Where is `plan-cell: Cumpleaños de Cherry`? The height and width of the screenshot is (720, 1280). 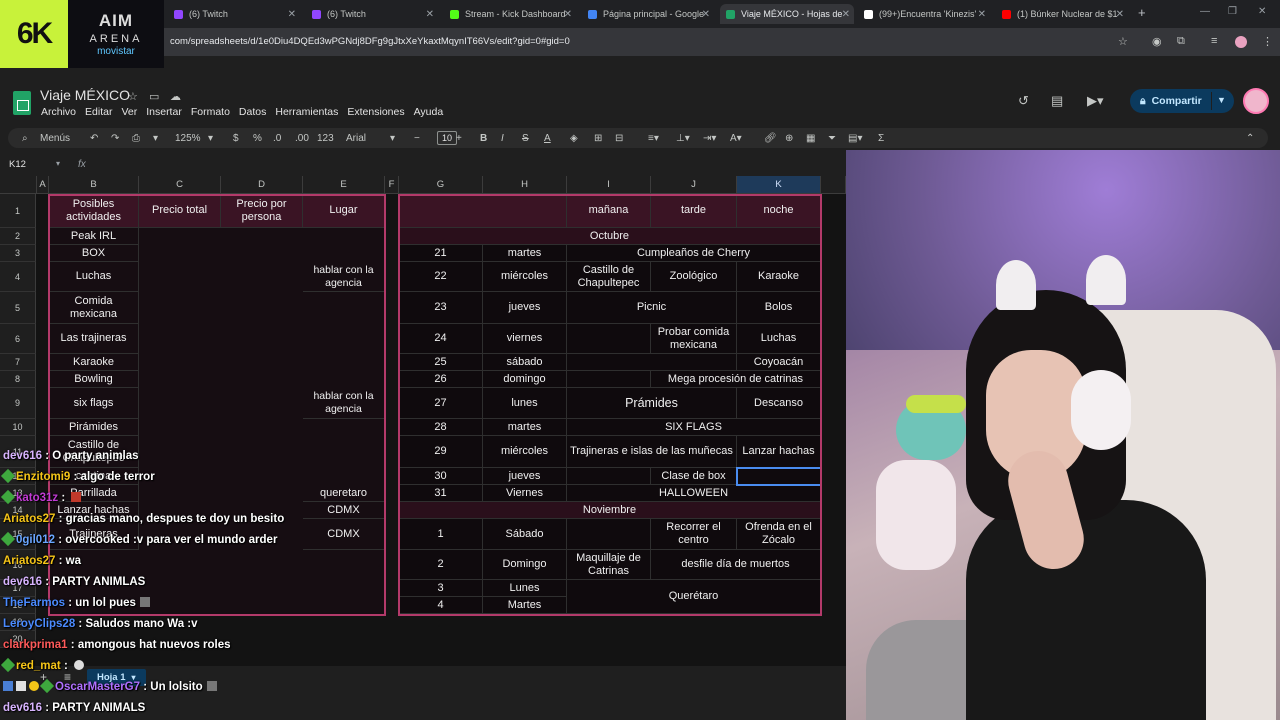
plan-cell: Cumpleaños de Cherry is located at coordinates (694, 253).